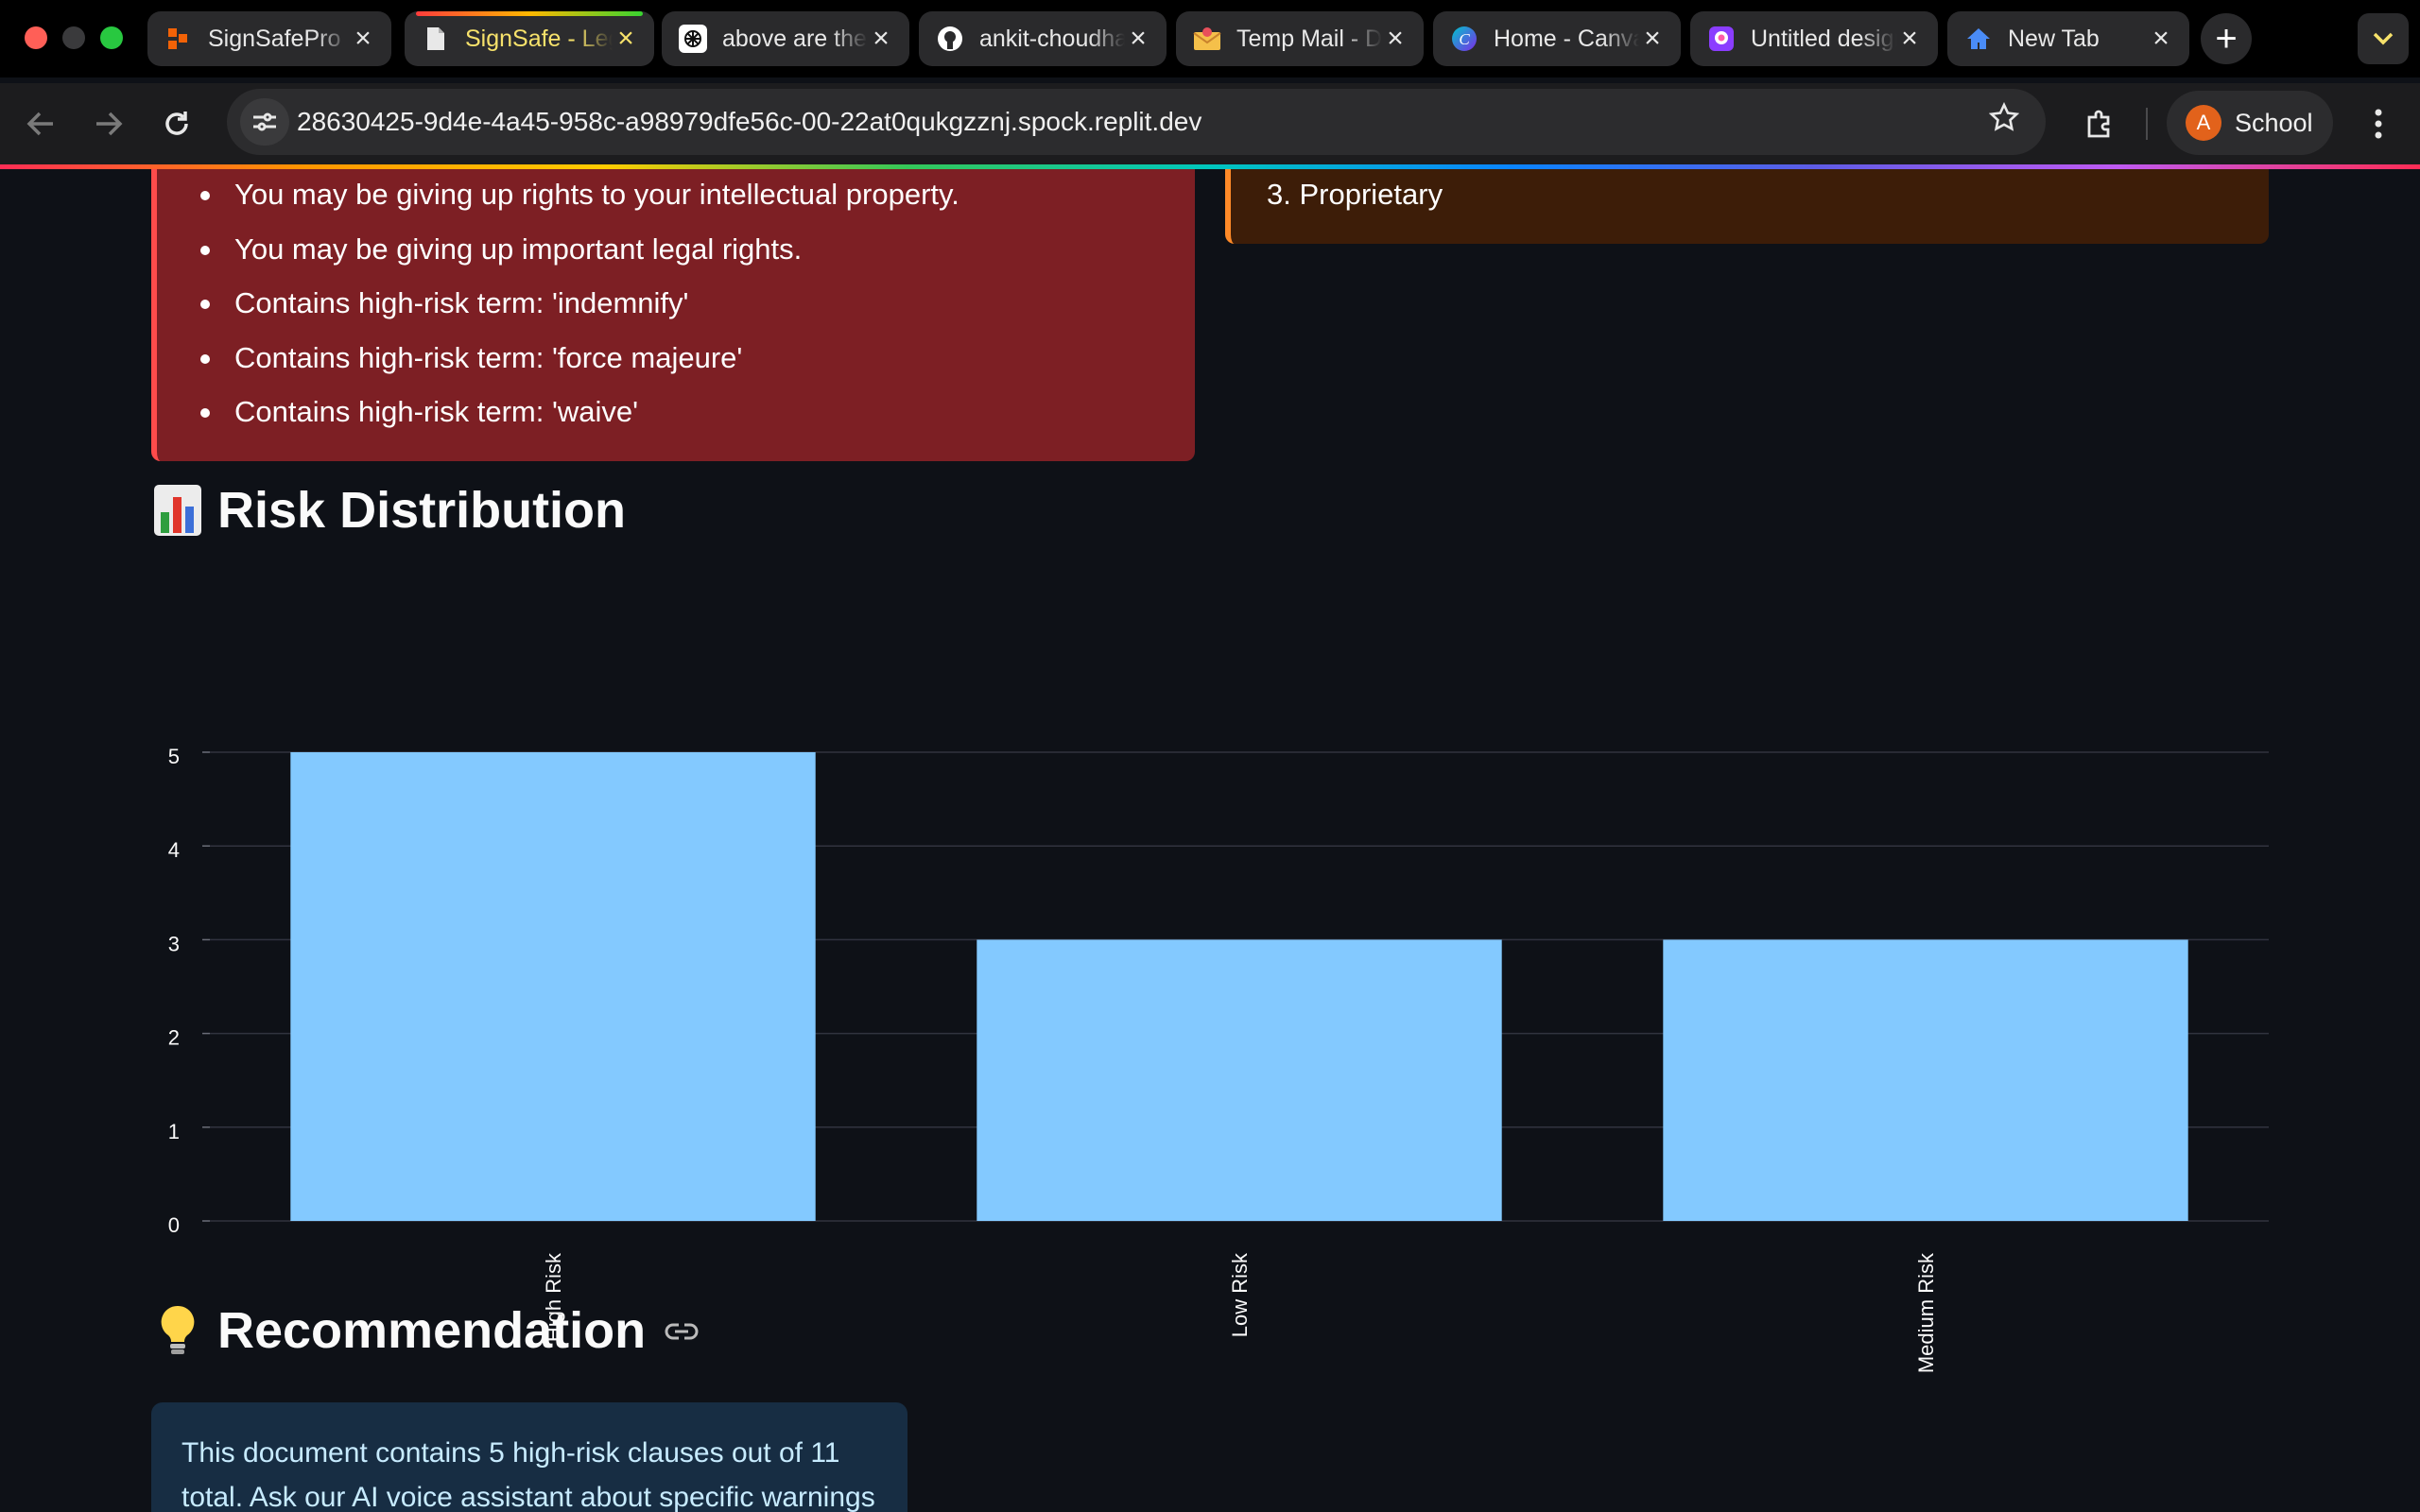 The width and height of the screenshot is (2420, 1512). Describe the element at coordinates (579, 358) in the screenshot. I see `warning-item: Contains high-risk term: 'force majeure'` at that location.